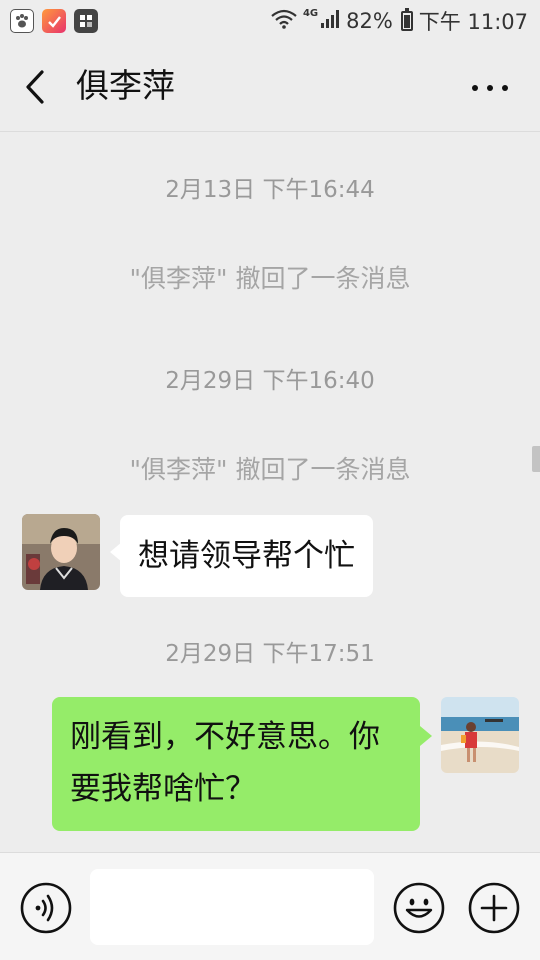 The height and width of the screenshot is (960, 540). What do you see at coordinates (480, 735) in the screenshot?
I see `my-avatar` at bounding box center [480, 735].